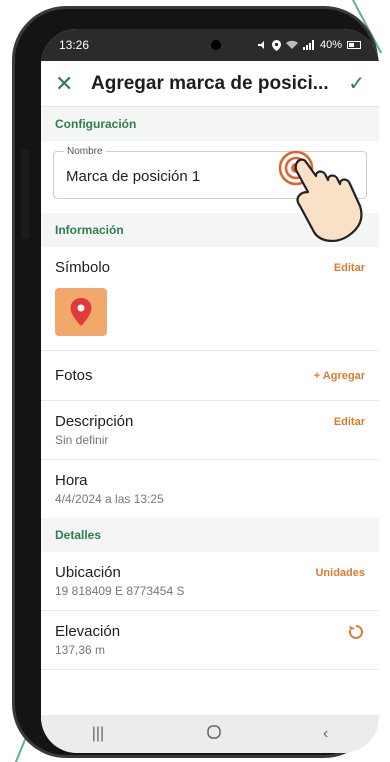 The image size is (390, 762). Describe the element at coordinates (210, 376) in the screenshot. I see `photos-row: Fotos + Agregar` at that location.